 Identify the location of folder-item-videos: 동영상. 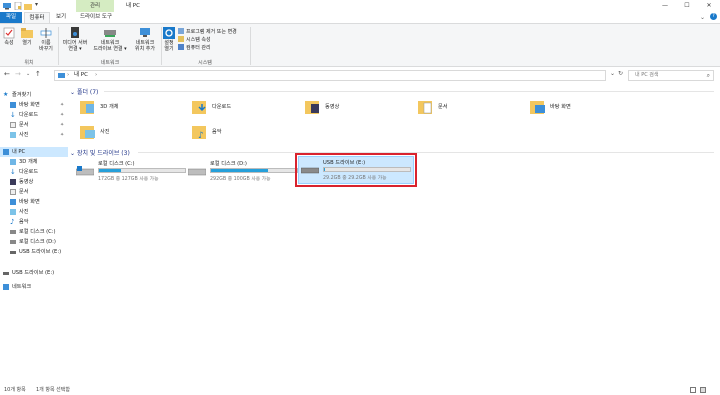
(360, 108).